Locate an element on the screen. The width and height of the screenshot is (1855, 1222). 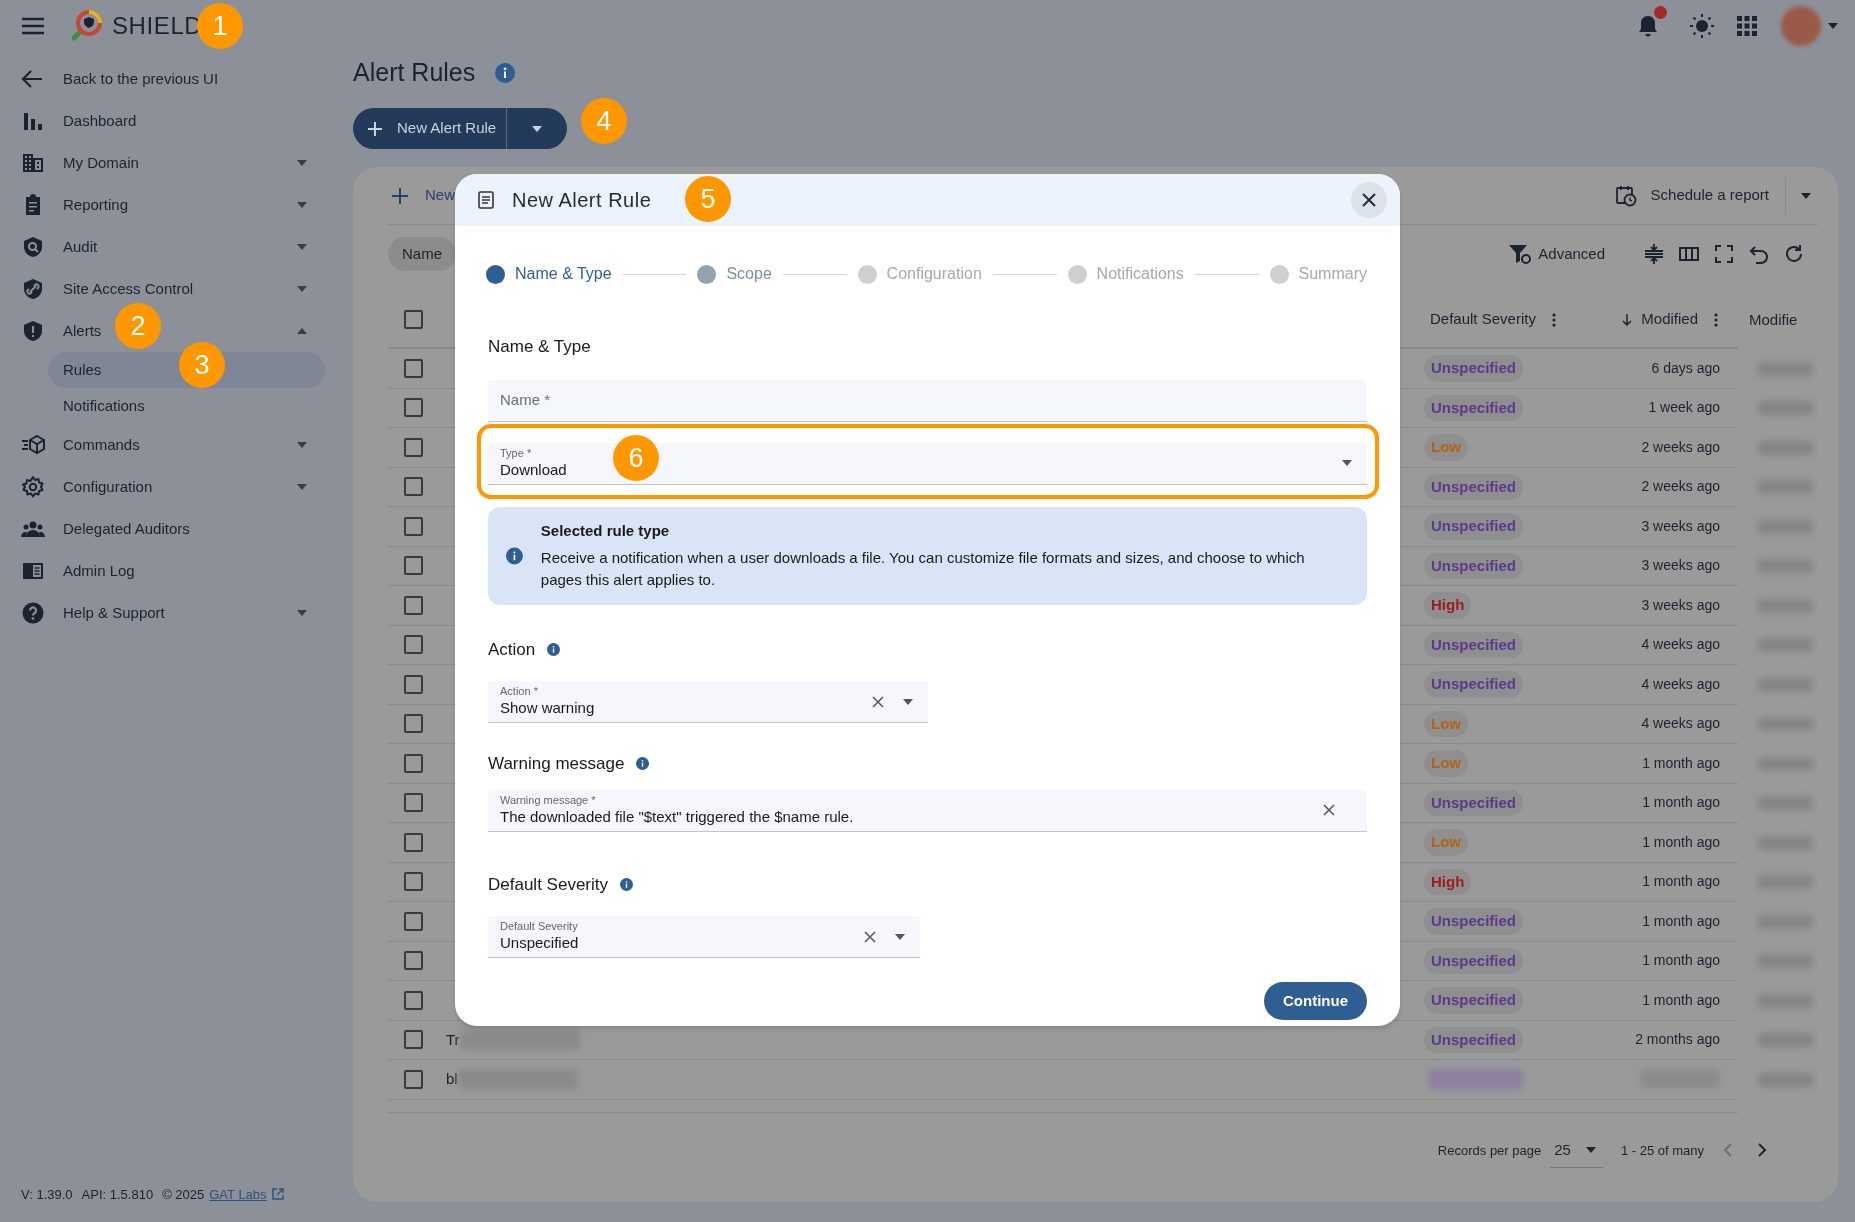
info-title: Selected rule type is located at coordinates (605, 531).